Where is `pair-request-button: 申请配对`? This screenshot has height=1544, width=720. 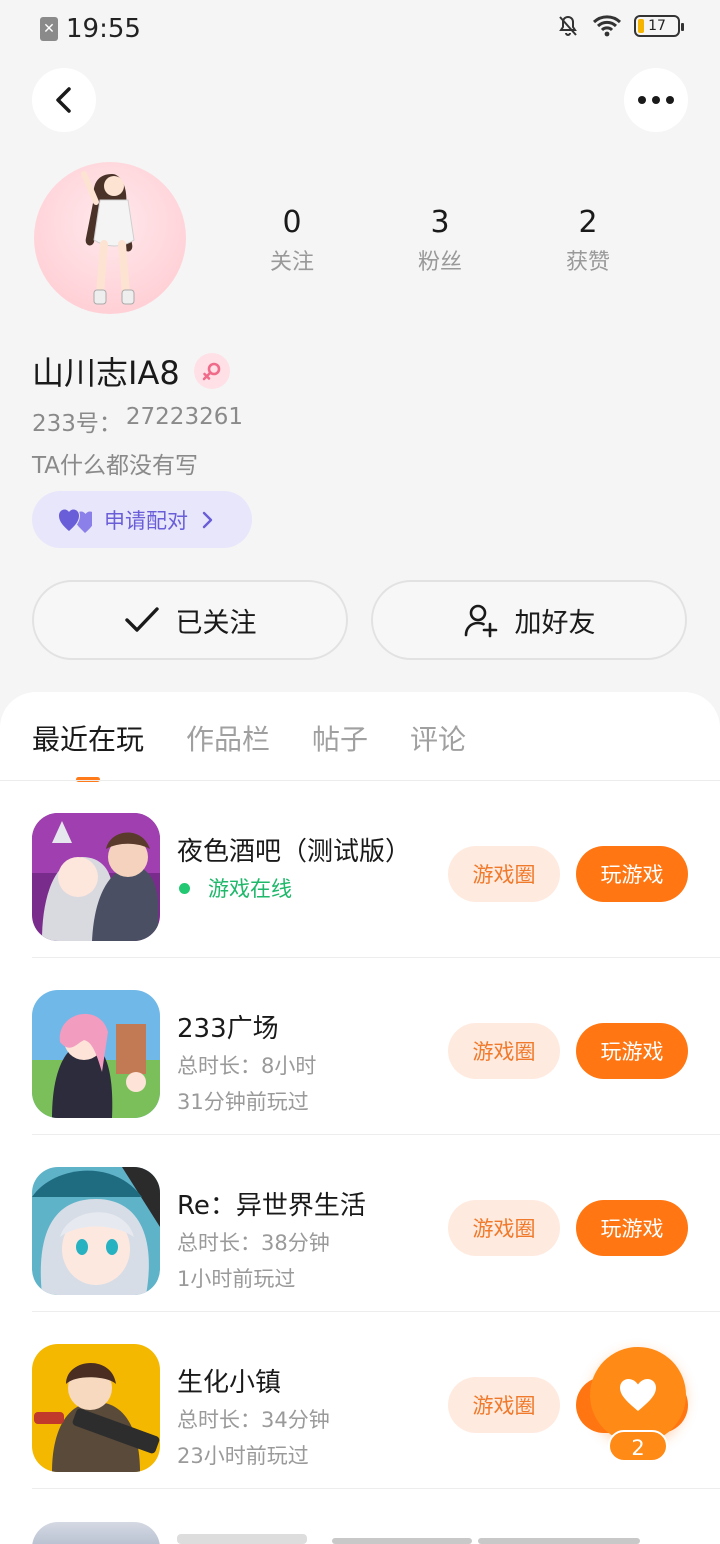 pair-request-button: 申请配对 is located at coordinates (142, 519).